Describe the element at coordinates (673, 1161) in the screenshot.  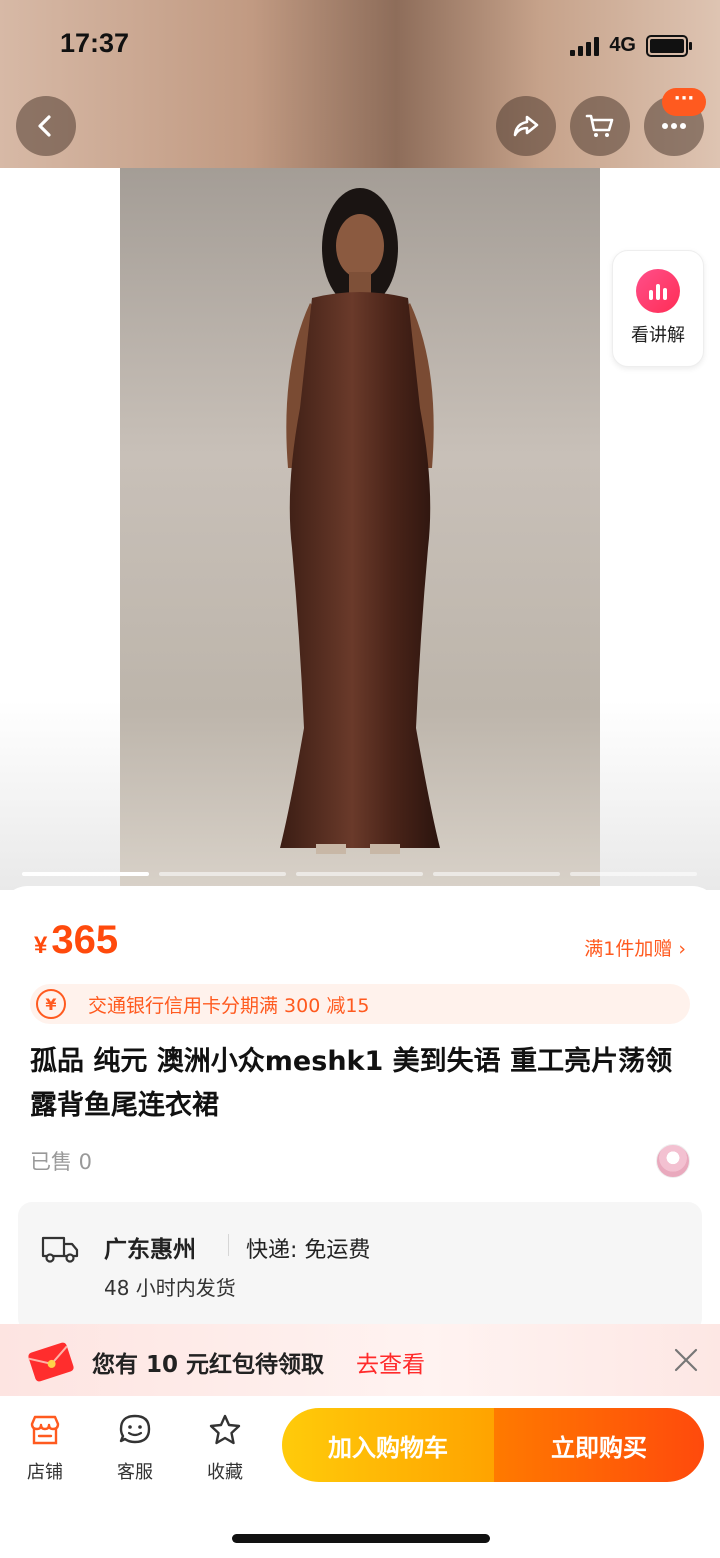
I see `seller-avatar` at that location.